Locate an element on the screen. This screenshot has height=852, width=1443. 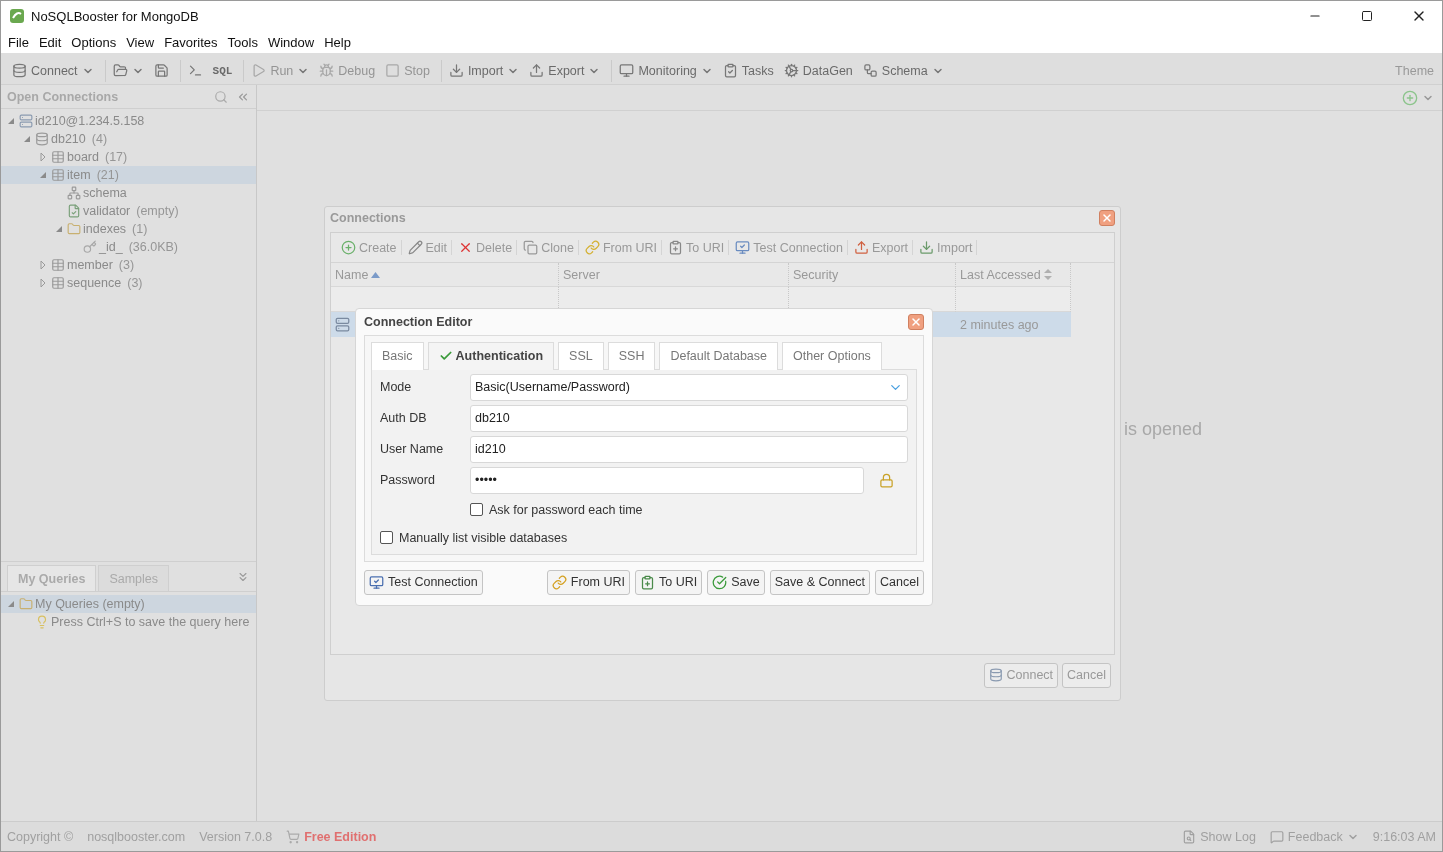
menu-item: Tools is located at coordinates (242, 42).